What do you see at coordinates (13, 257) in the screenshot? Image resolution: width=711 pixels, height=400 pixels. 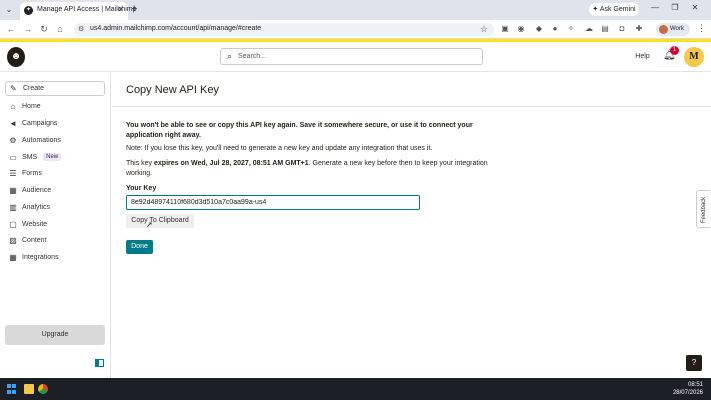 I see `integrations-icon: ▦` at bounding box center [13, 257].